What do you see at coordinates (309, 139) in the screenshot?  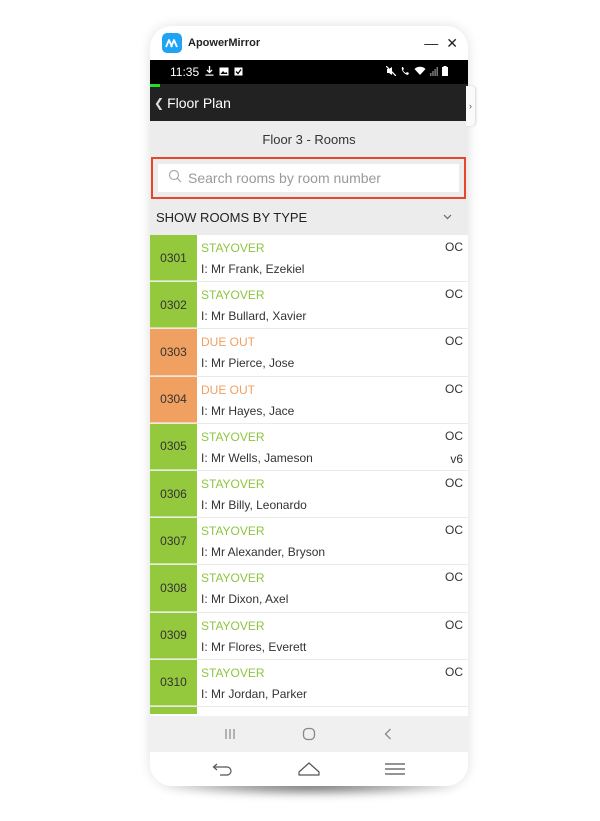 I see `floor-title: Floor 3 - Rooms` at bounding box center [309, 139].